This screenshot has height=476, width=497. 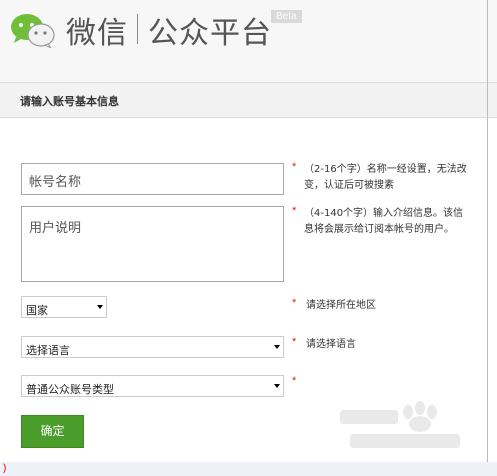 I want to click on account-type-select: 普通公众账号类型, so click(x=152, y=386).